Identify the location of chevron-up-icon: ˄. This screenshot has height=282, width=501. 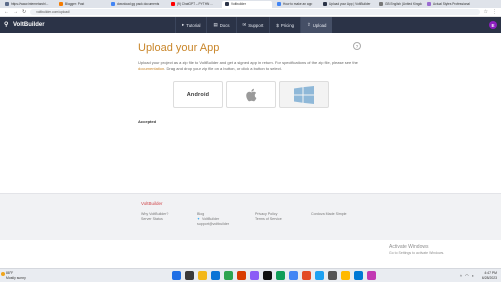
(461, 275).